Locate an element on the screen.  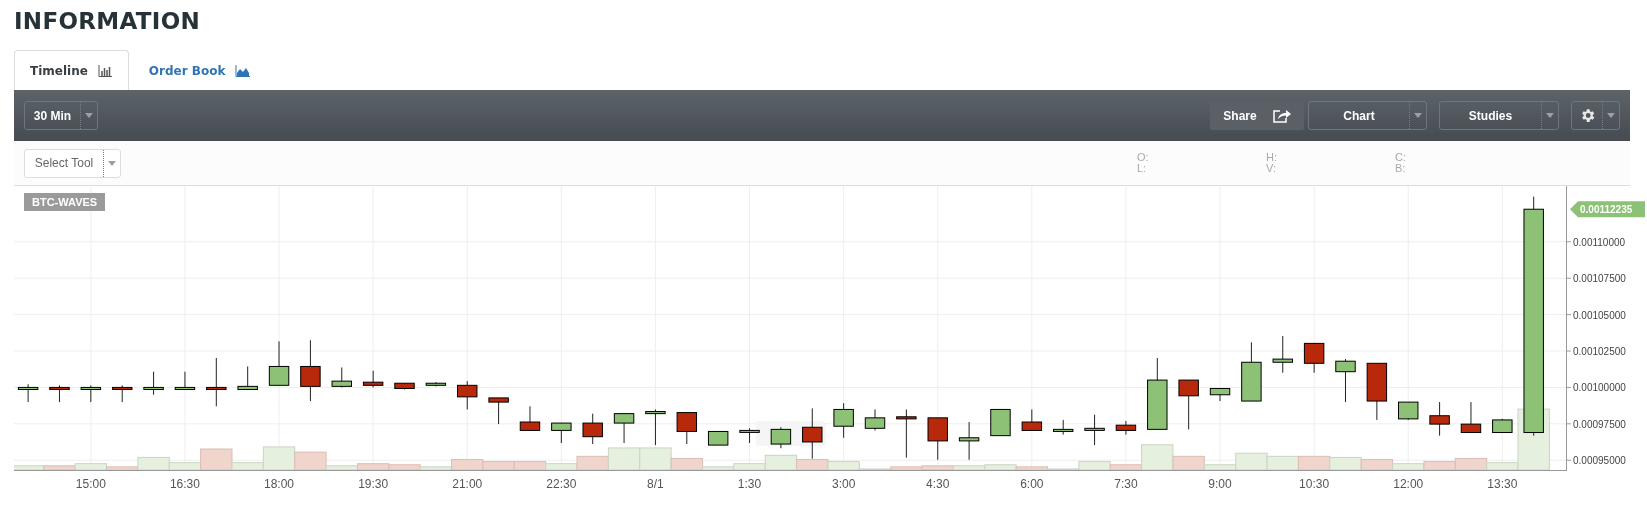
page-title: INFORMATION is located at coordinates (108, 22).